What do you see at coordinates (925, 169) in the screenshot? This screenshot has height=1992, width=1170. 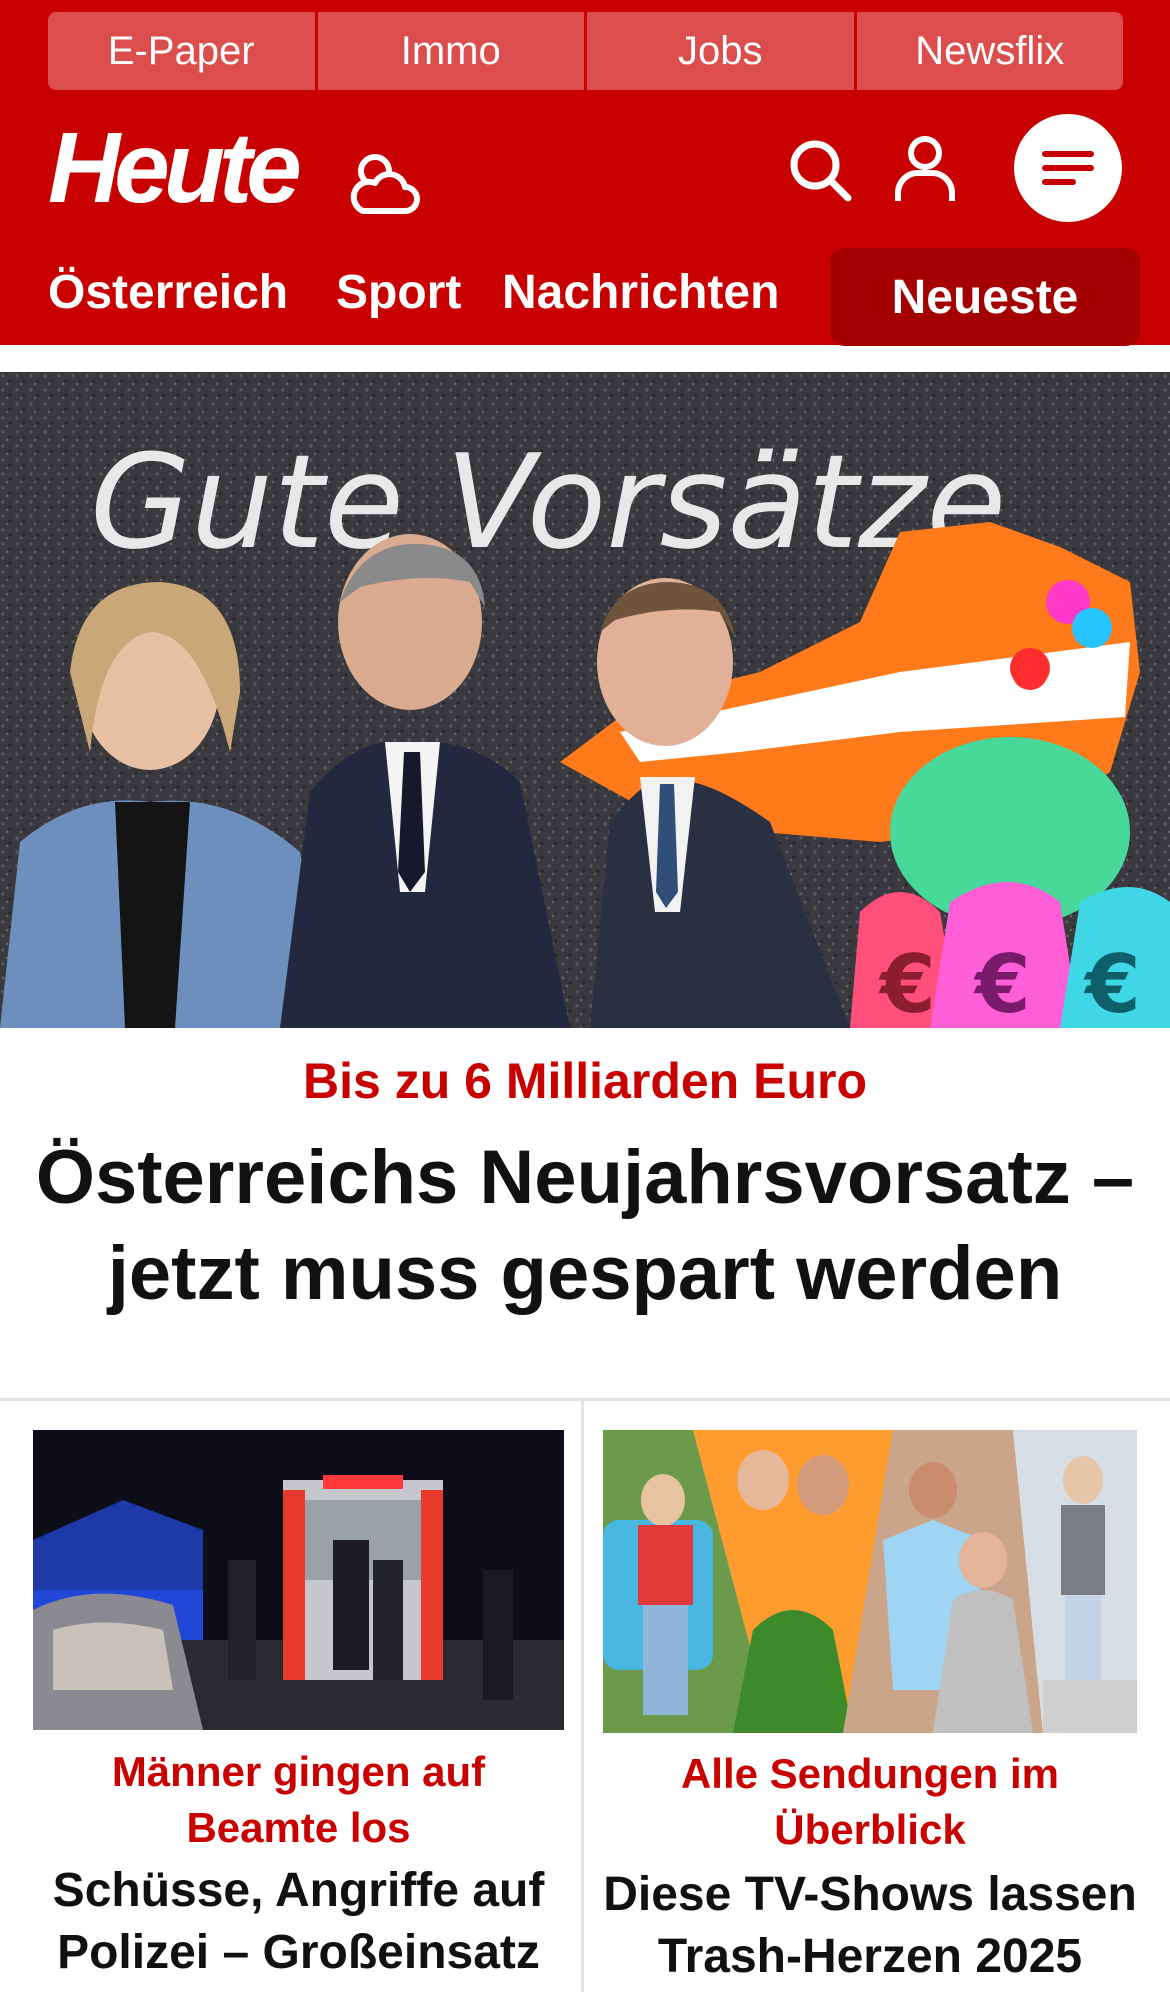 I see `user-icon` at bounding box center [925, 169].